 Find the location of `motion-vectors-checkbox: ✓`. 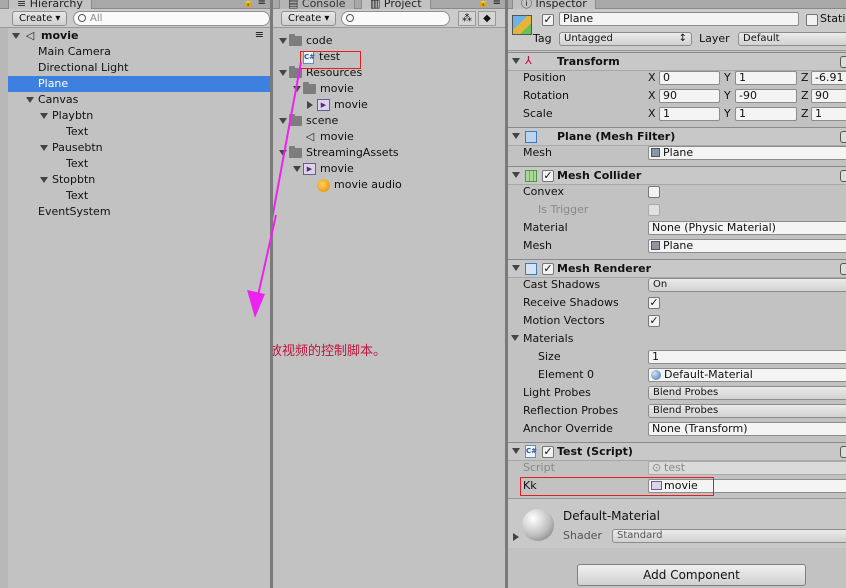

motion-vectors-checkbox: ✓ is located at coordinates (654, 321).